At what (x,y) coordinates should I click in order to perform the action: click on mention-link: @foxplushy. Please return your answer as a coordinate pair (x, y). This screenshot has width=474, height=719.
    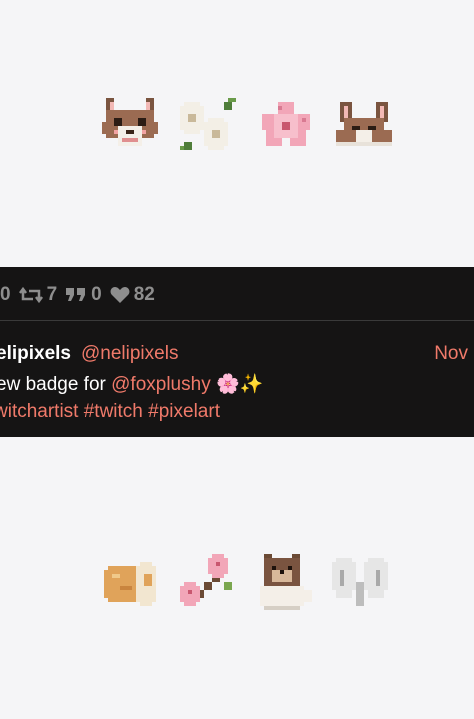
    Looking at the image, I should click on (161, 384).